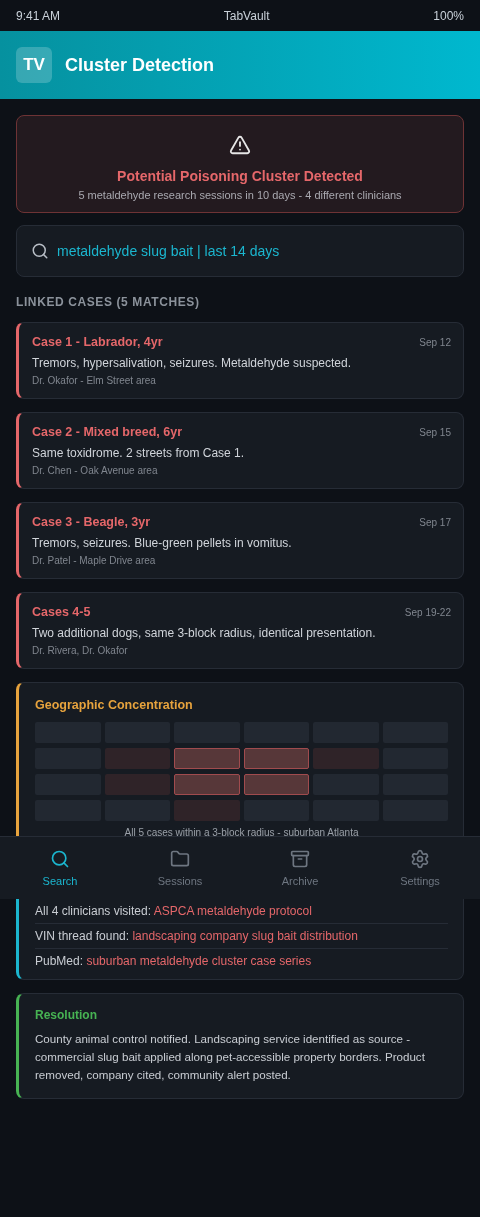 This screenshot has width=480, height=1217. I want to click on battery-level: 100%, so click(448, 15).